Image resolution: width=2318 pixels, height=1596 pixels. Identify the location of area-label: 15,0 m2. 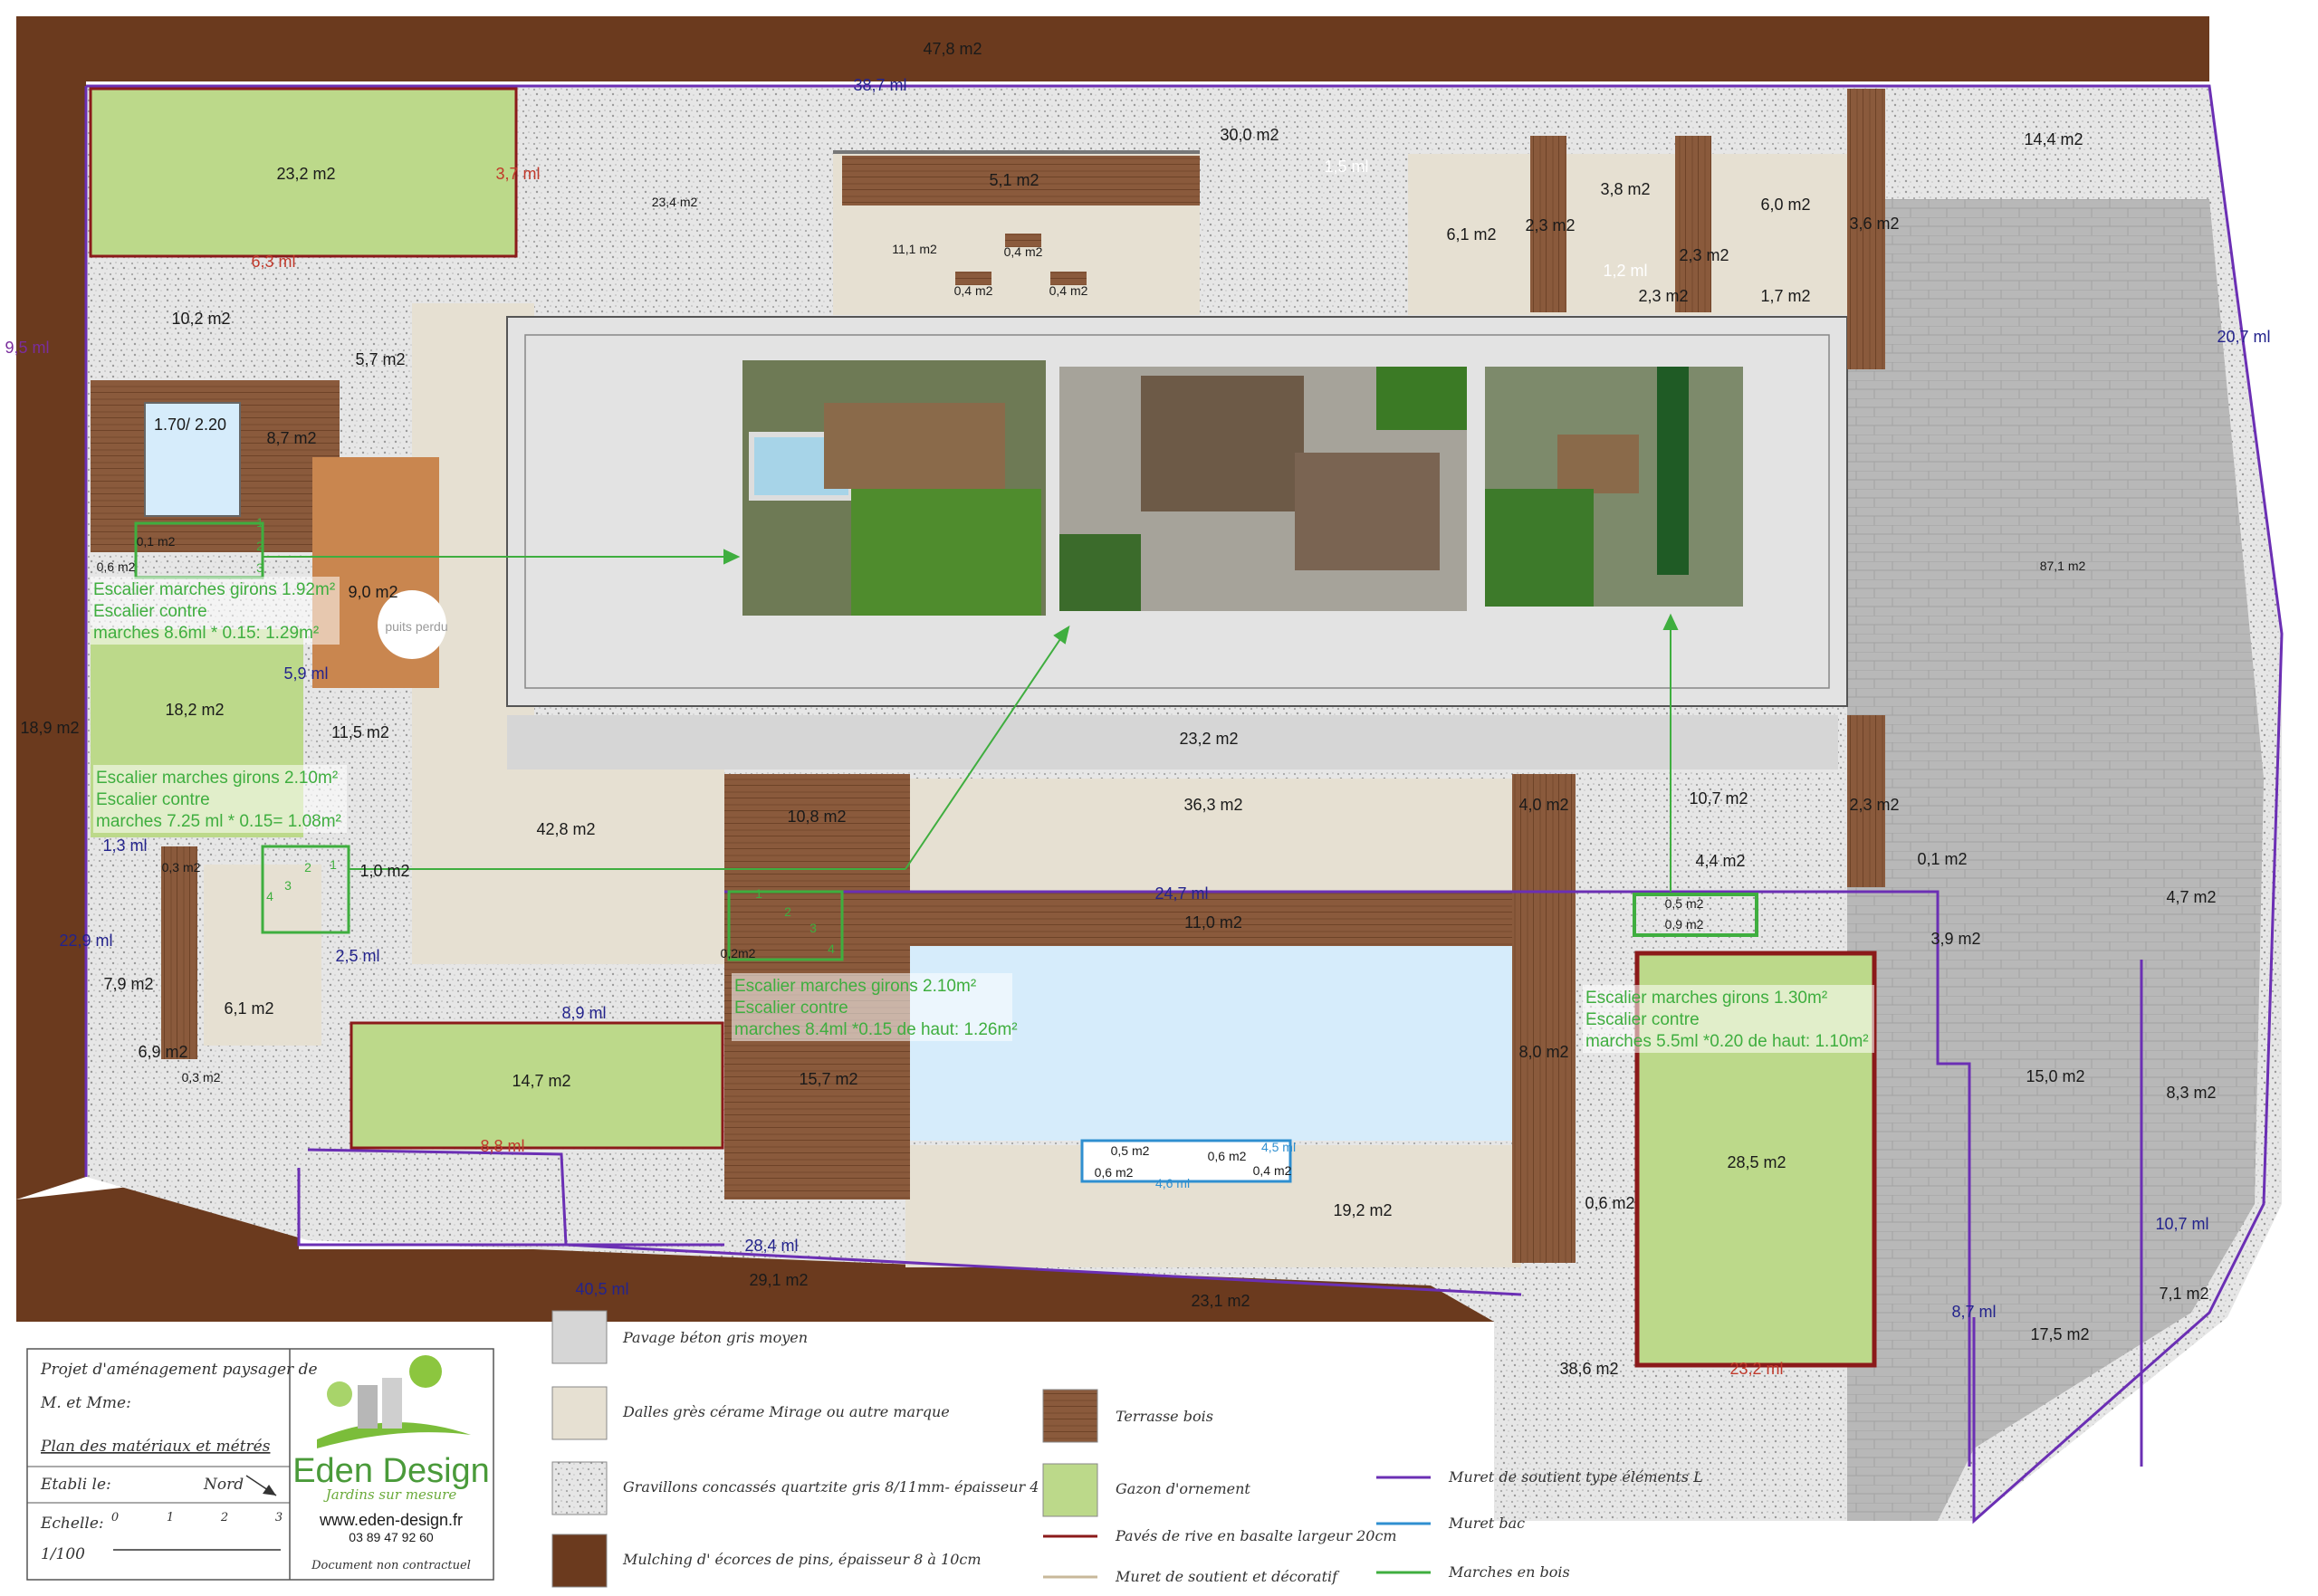
(2055, 1076).